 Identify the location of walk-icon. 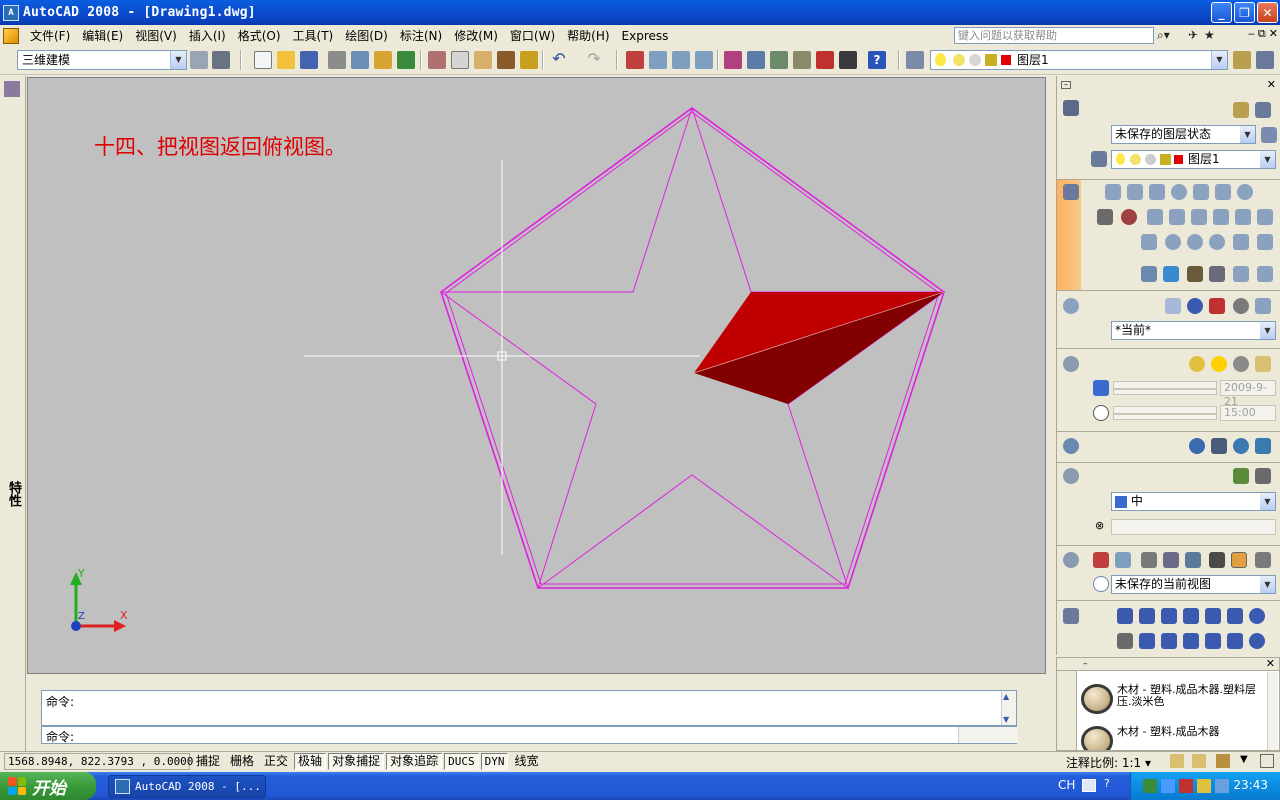
(1193, 560).